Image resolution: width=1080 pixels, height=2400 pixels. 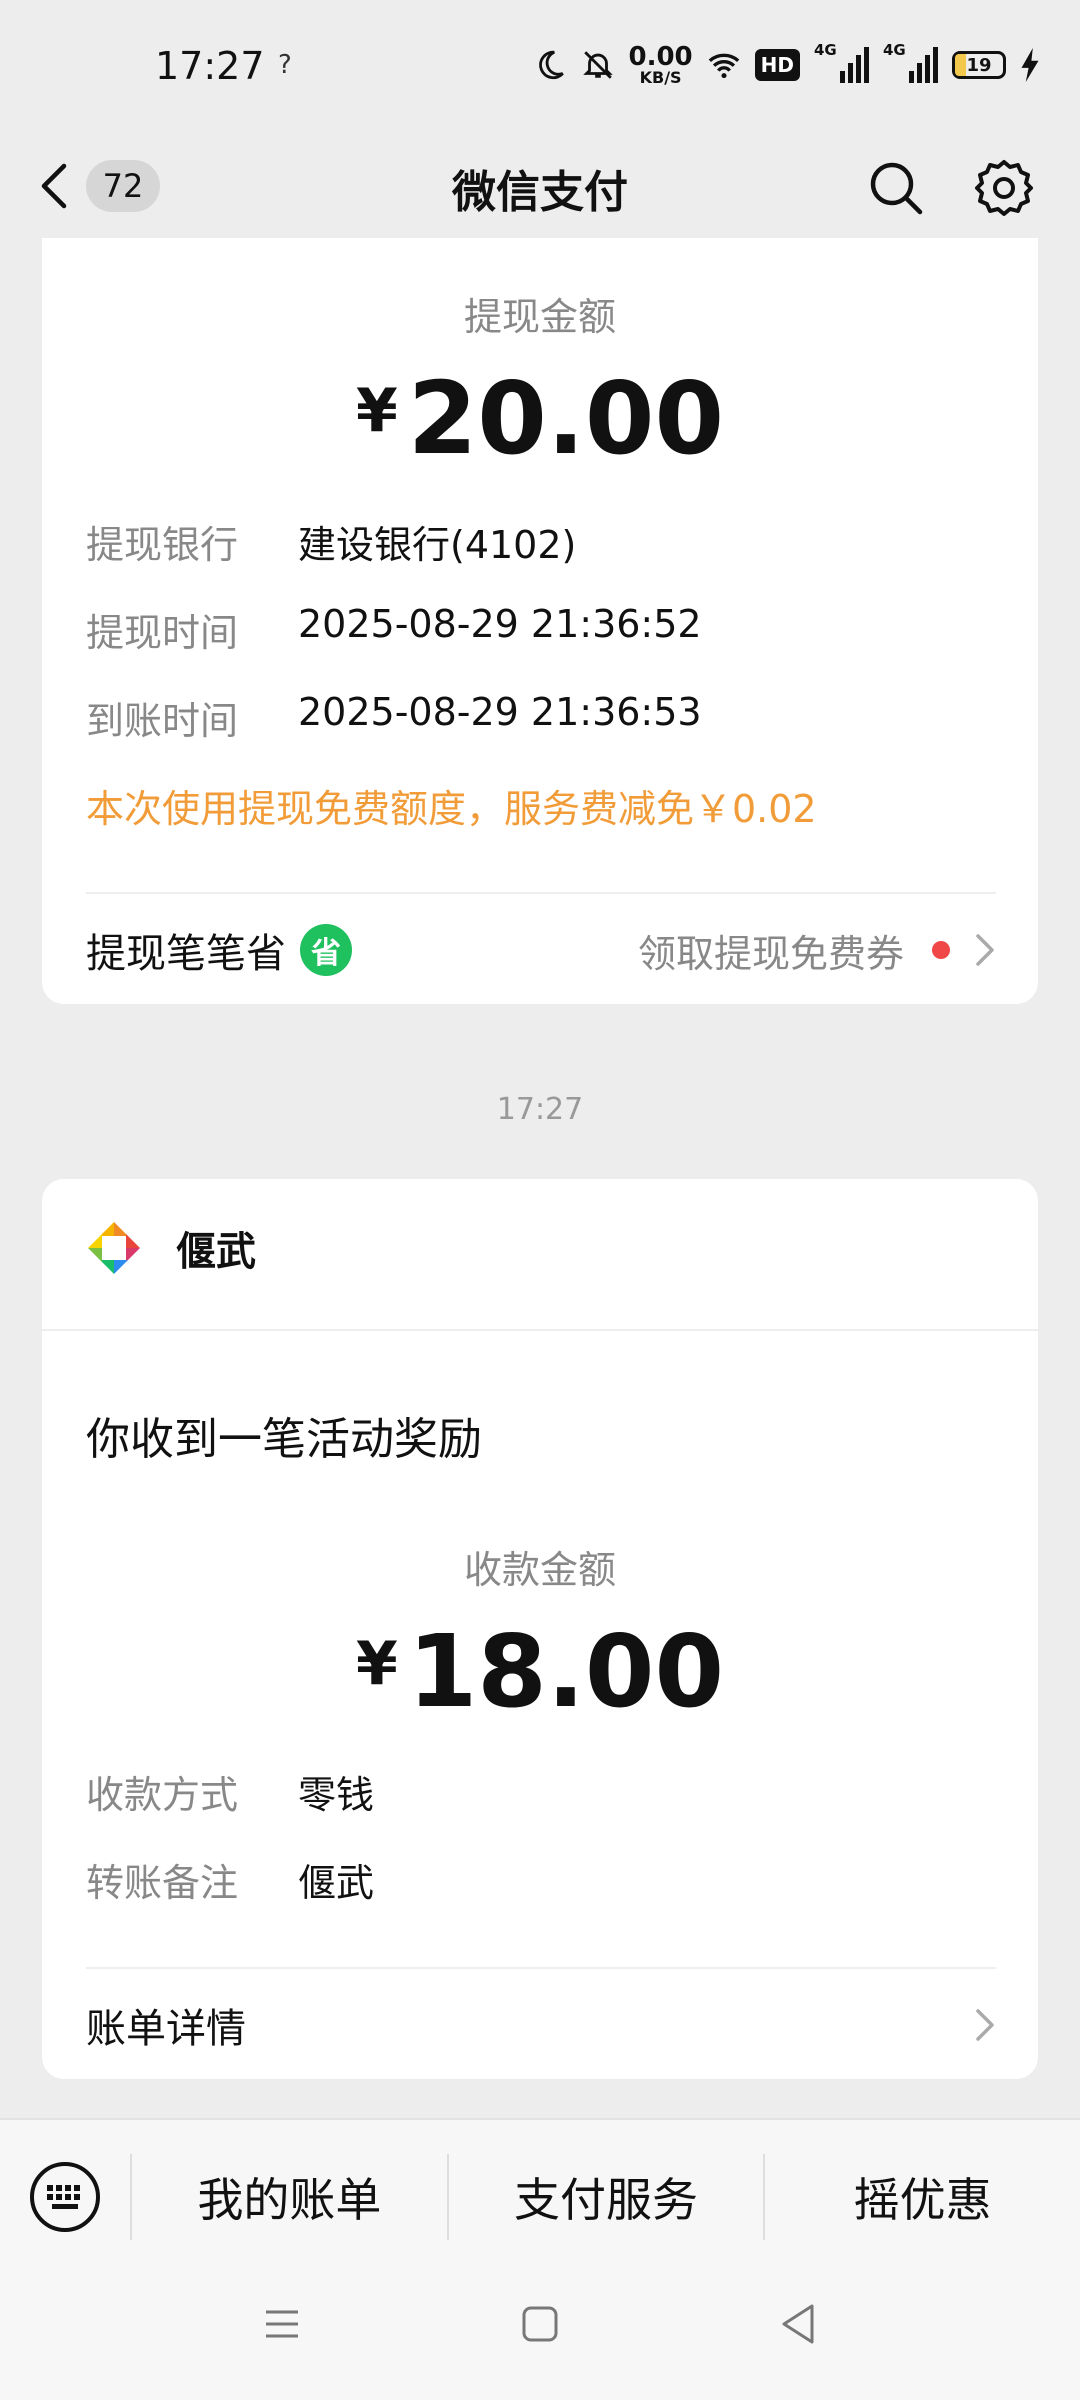 What do you see at coordinates (1004, 188) in the screenshot?
I see `gear-icon` at bounding box center [1004, 188].